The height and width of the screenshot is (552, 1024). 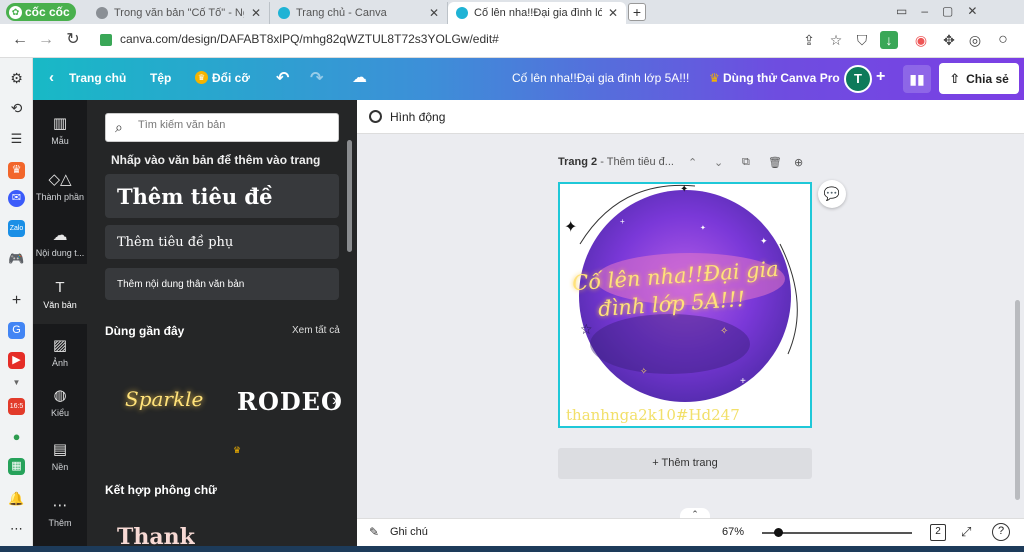 I want to click on notification-bell-icon: 🔔, so click(x=16, y=498).